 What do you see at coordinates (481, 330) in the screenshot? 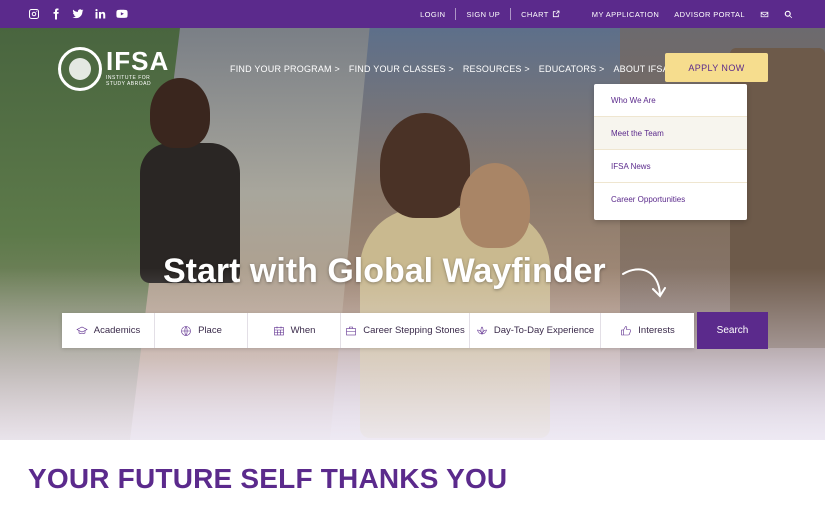
I see `lotus-icon` at bounding box center [481, 330].